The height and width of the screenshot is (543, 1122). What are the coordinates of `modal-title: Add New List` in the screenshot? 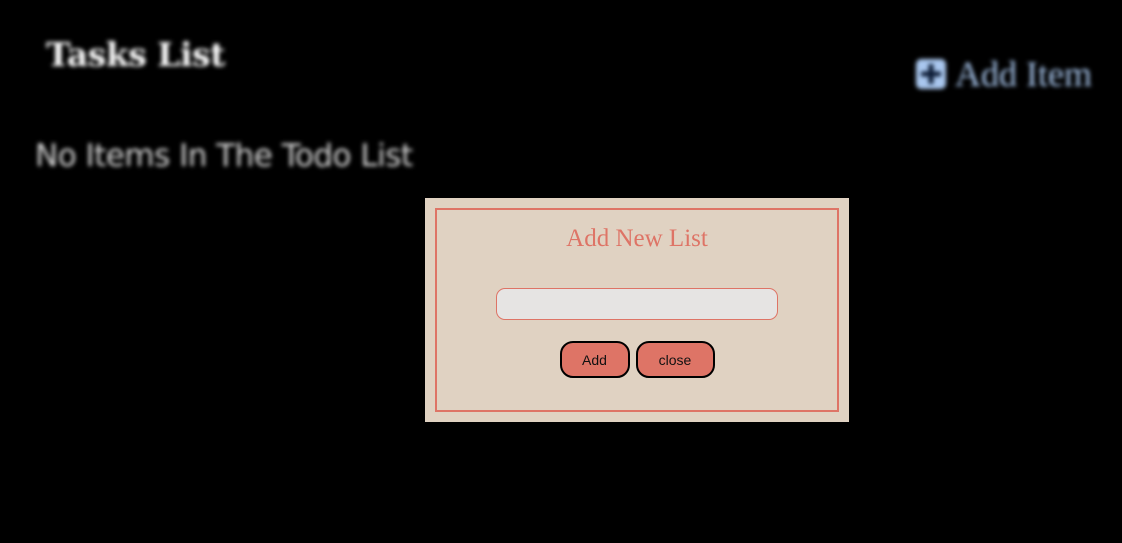 It's located at (637, 238).